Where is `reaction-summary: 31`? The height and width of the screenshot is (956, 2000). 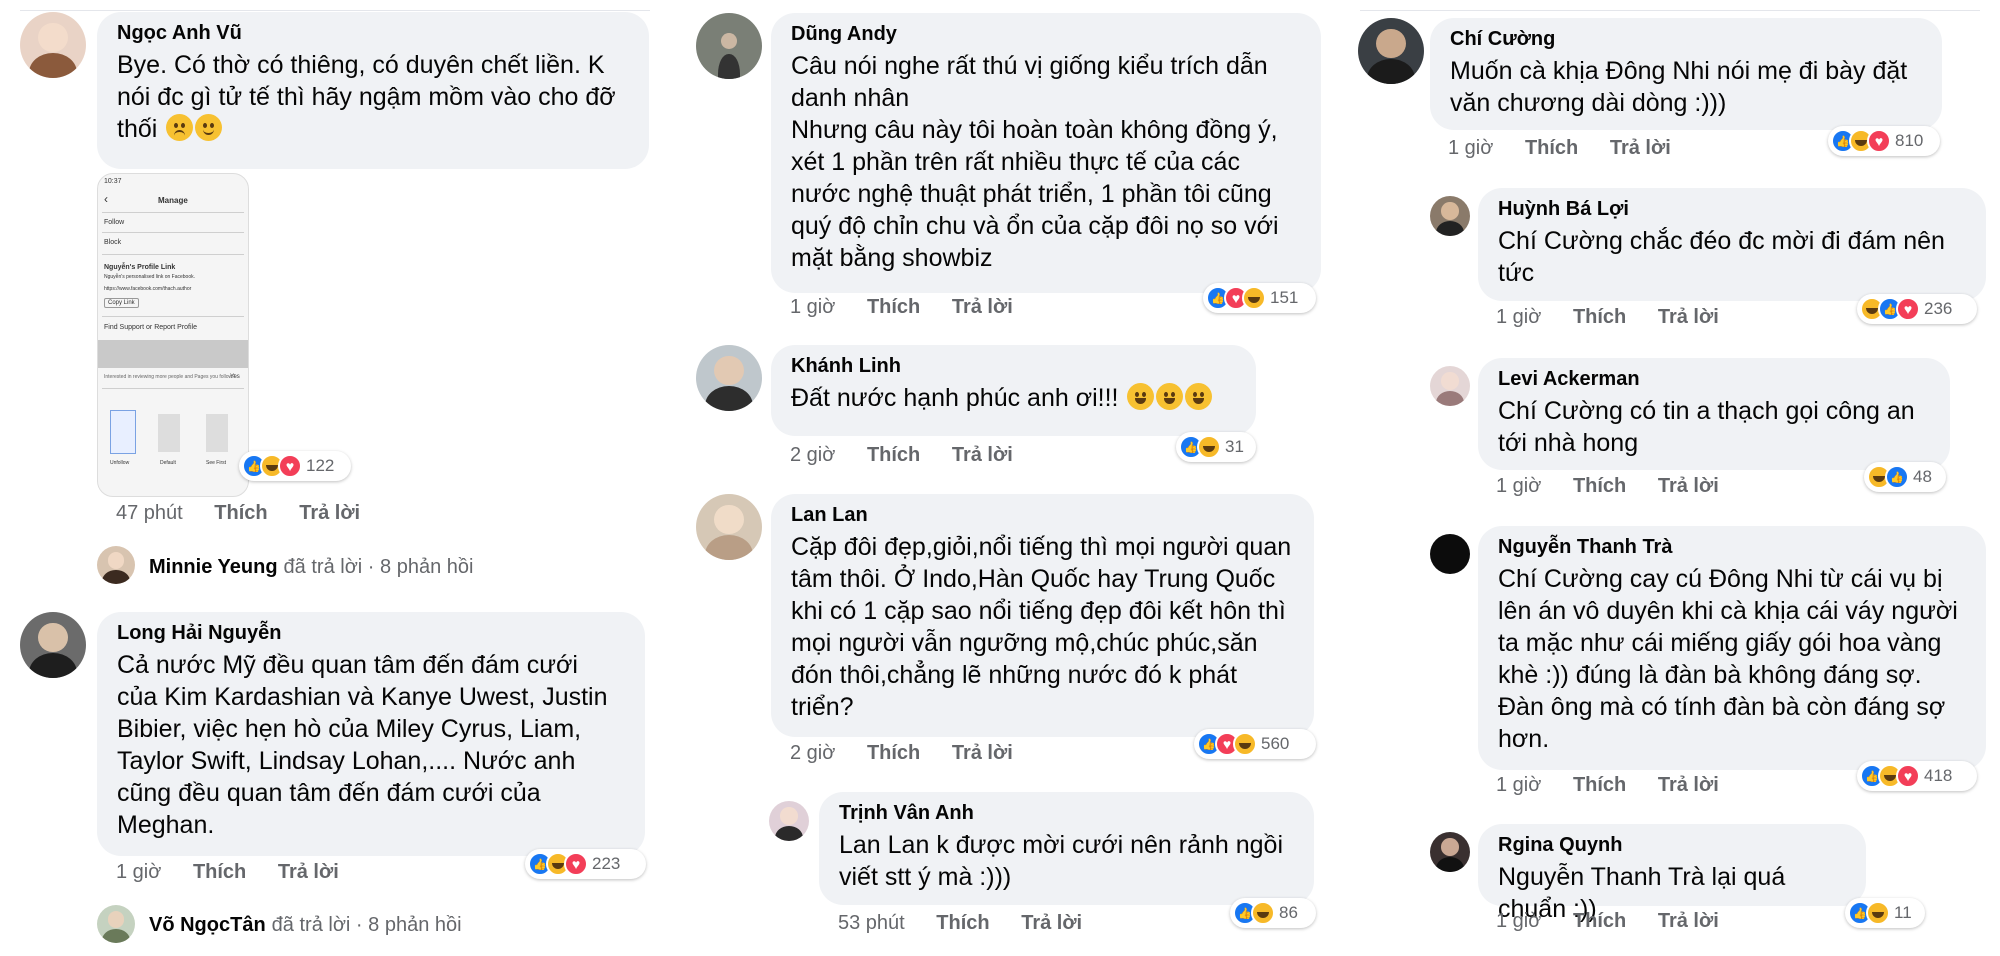 reaction-summary: 31 is located at coordinates (1216, 447).